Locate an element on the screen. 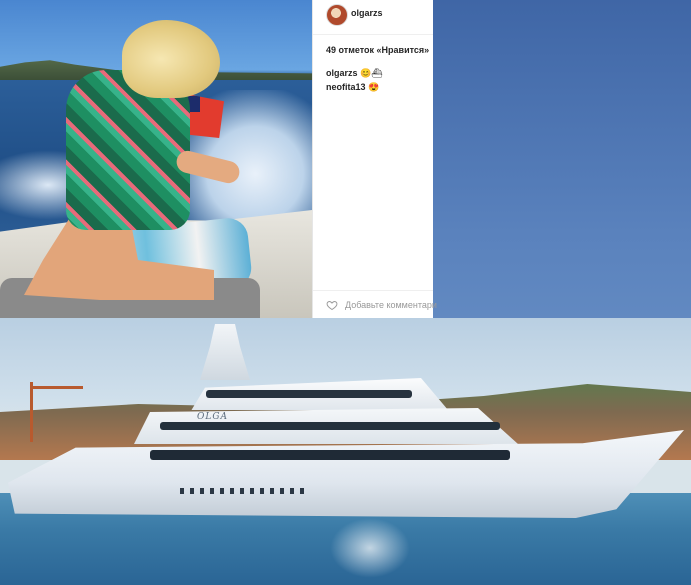 This screenshot has height=585, width=691. comment: neofita13 😍 is located at coordinates (352, 87).